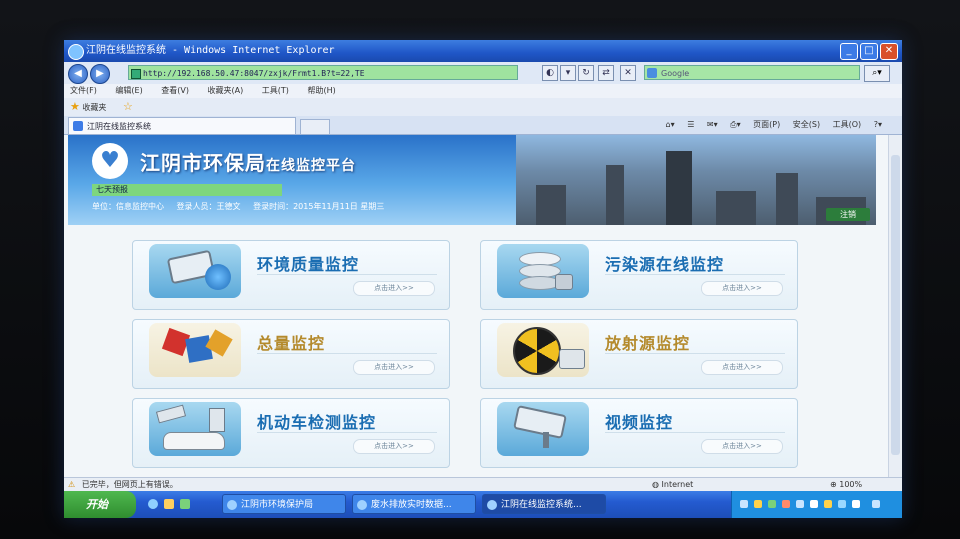 Image resolution: width=960 pixels, height=539 pixels. I want to click on scrollbar-thumb, so click(895, 305).